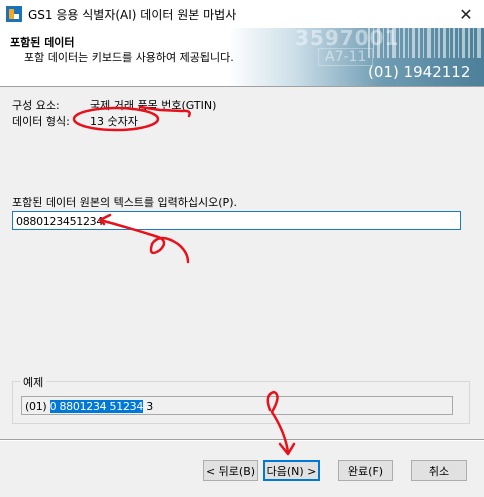  Describe the element at coordinates (439, 470) in the screenshot. I see `cancel-button: 취소` at that location.